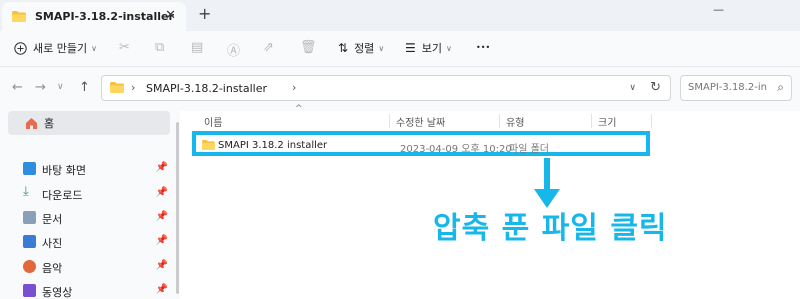 This screenshot has height=299, width=800. I want to click on sort-button: ⇅ 정렬 ∨, so click(361, 48).